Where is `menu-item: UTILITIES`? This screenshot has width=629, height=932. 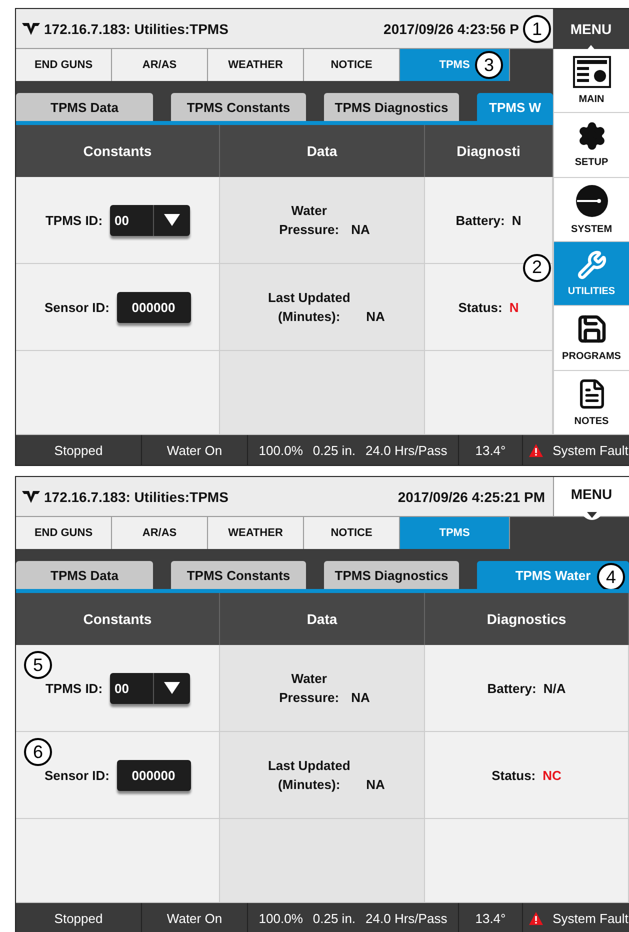
menu-item: UTILITIES is located at coordinates (591, 274).